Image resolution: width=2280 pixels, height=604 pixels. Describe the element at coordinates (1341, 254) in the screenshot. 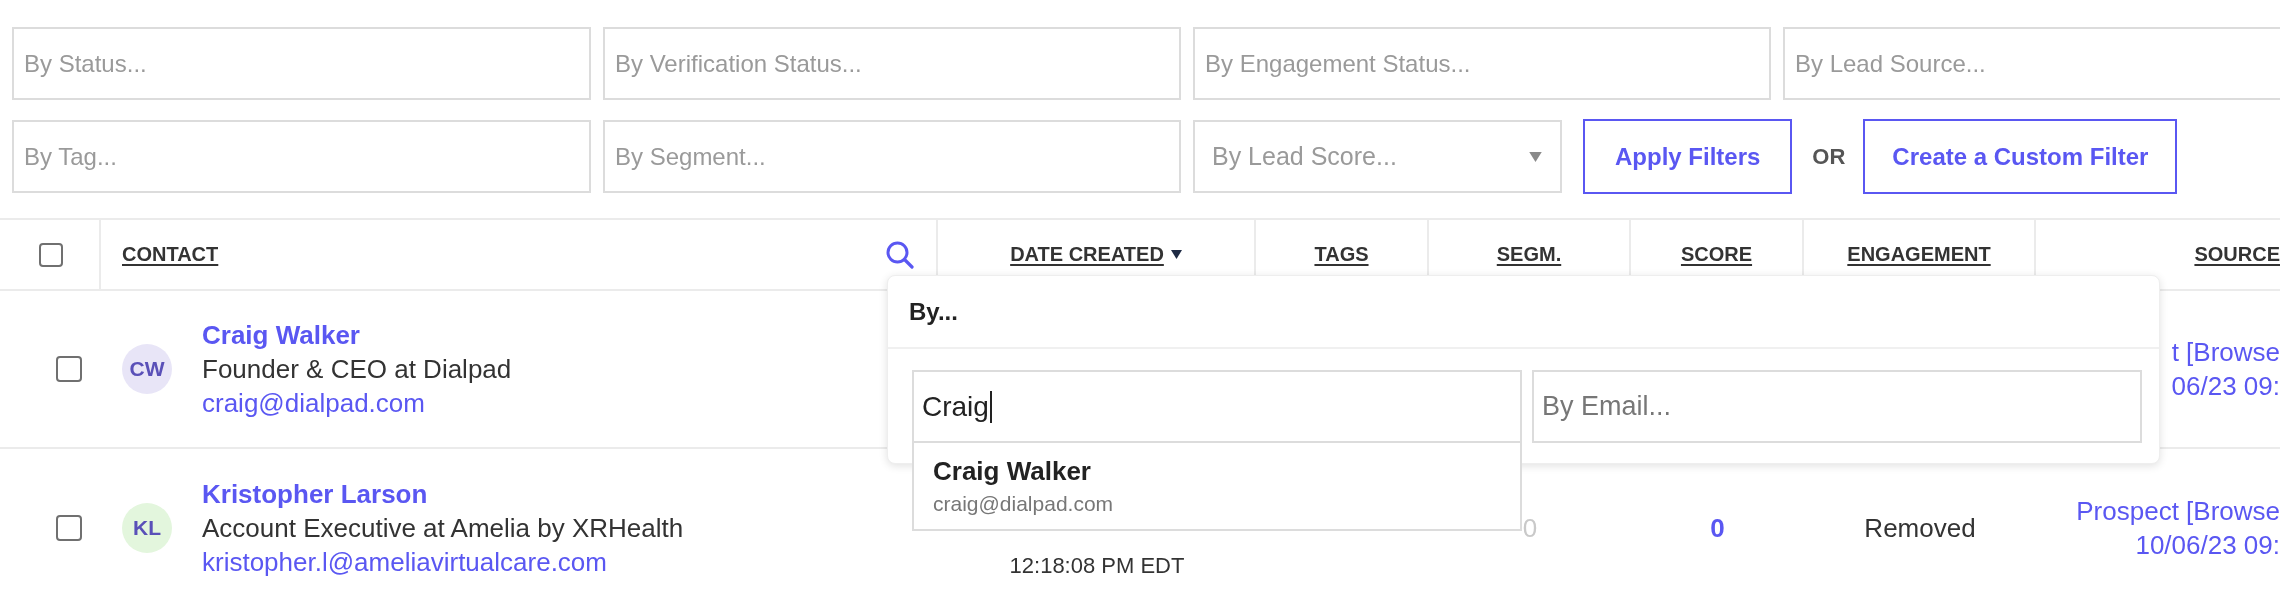

I see `column-heading: TAGS` at that location.